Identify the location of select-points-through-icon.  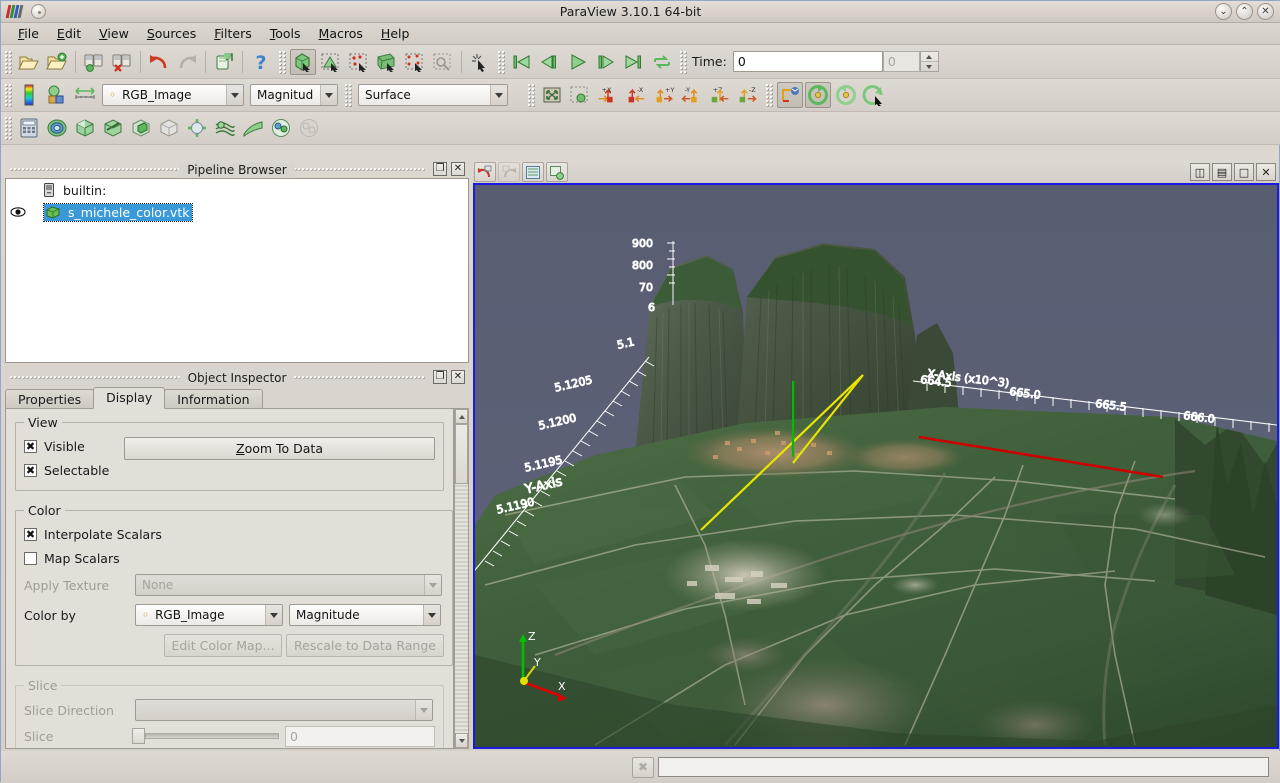
(415, 62).